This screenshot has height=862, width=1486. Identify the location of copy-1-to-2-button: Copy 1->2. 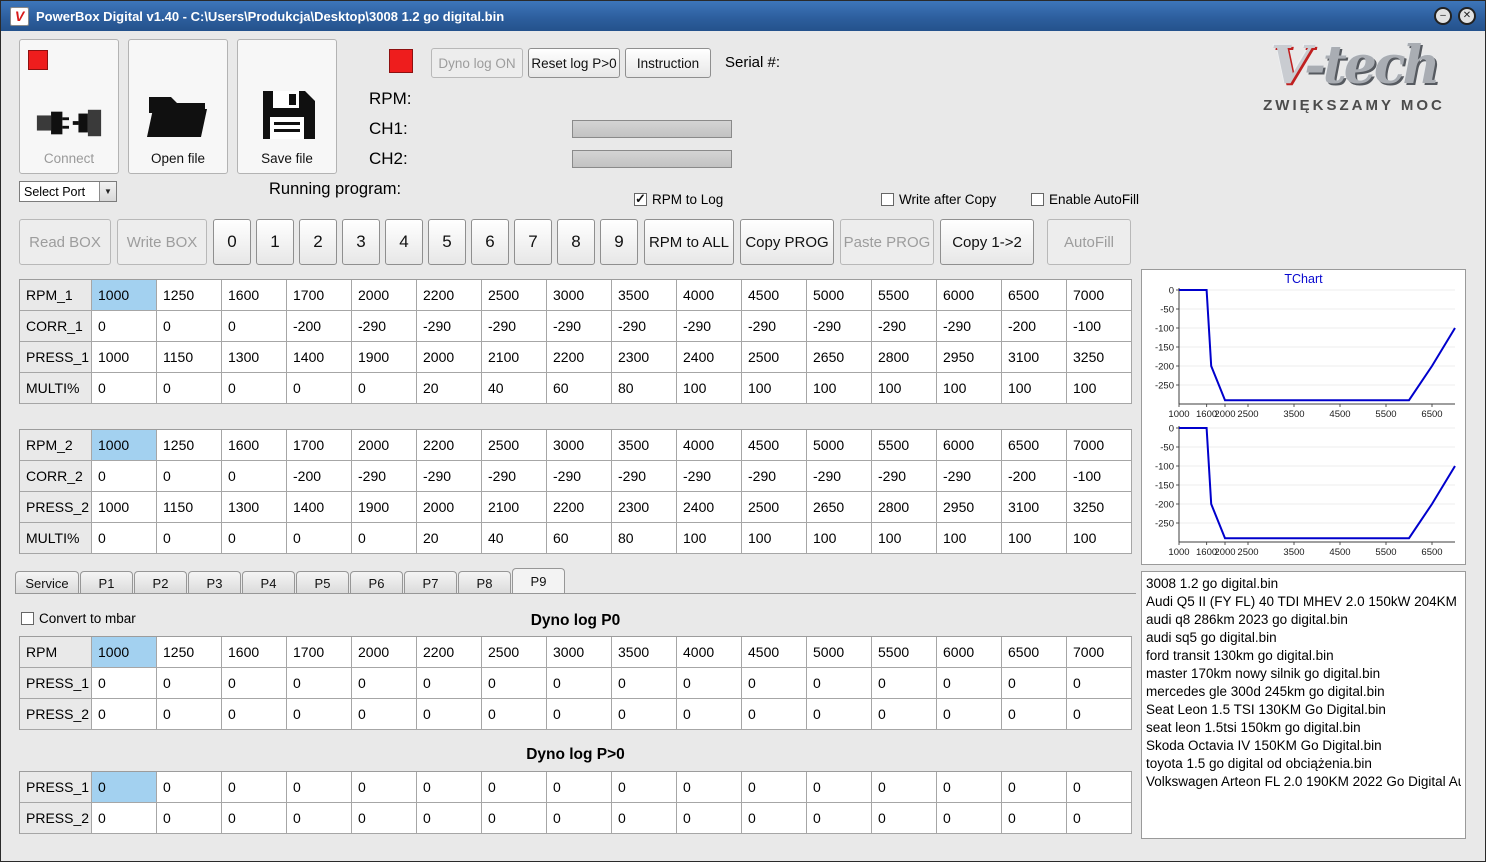
(987, 242).